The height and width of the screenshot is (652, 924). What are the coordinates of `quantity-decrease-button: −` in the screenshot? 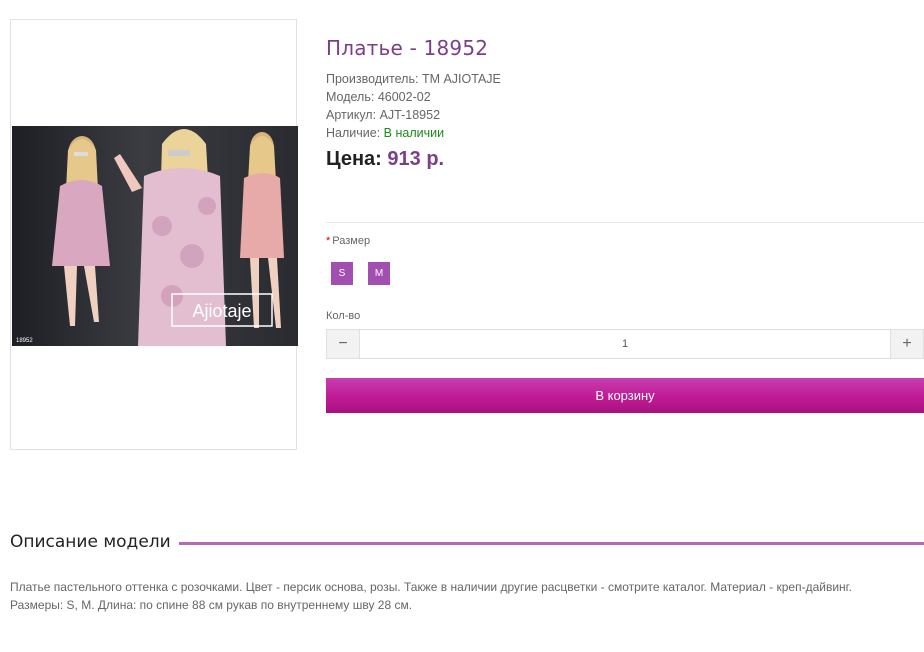 It's located at (343, 344).